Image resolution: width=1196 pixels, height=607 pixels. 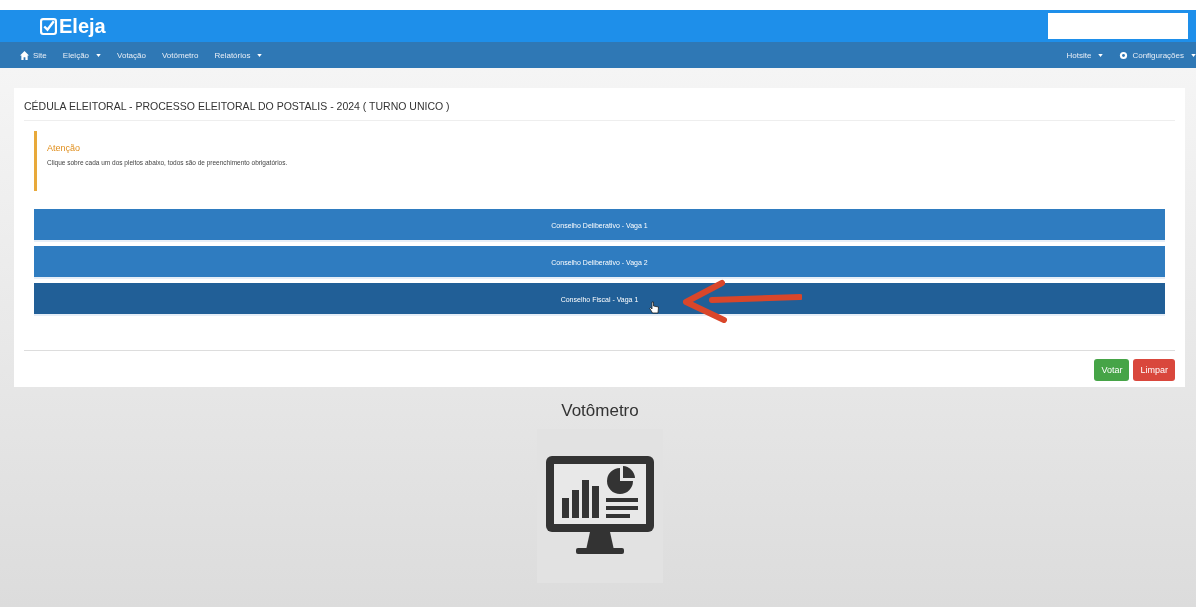 I want to click on action-button: Votar, so click(x=1112, y=370).